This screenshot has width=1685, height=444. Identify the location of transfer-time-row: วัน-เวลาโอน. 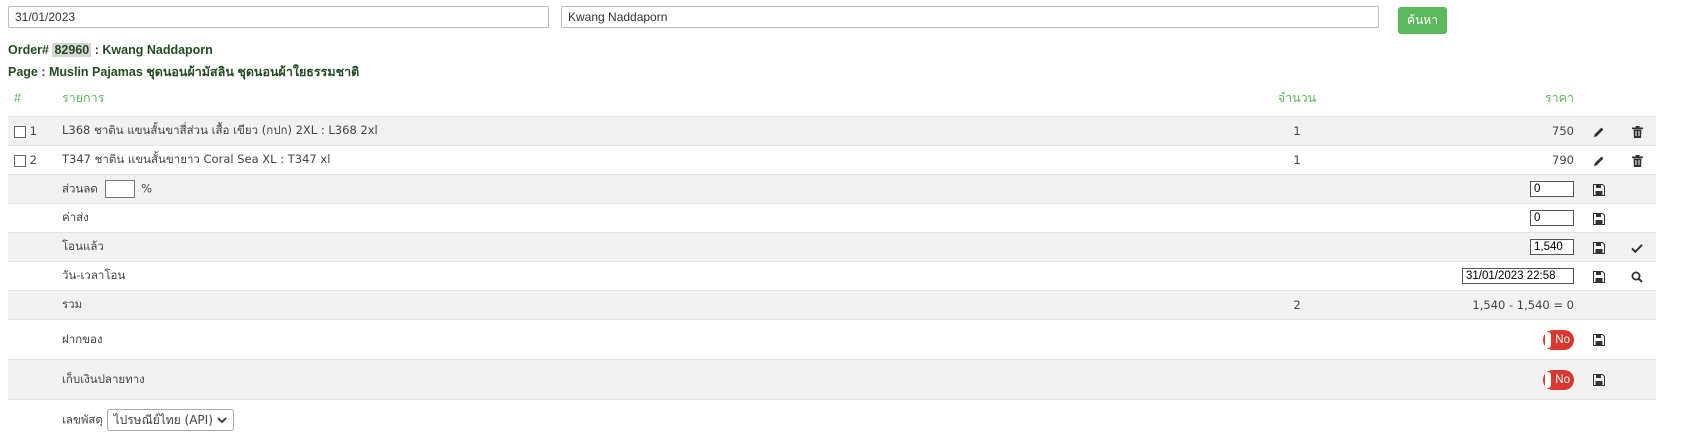
(832, 276).